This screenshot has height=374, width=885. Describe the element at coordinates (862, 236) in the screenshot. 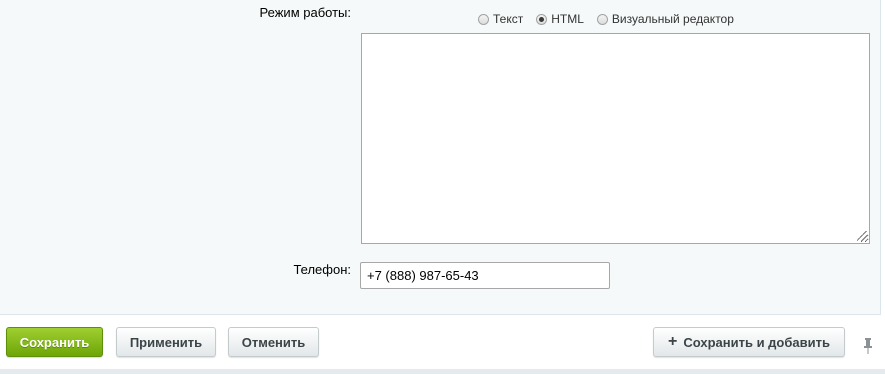

I see `resize-grip-icon` at that location.